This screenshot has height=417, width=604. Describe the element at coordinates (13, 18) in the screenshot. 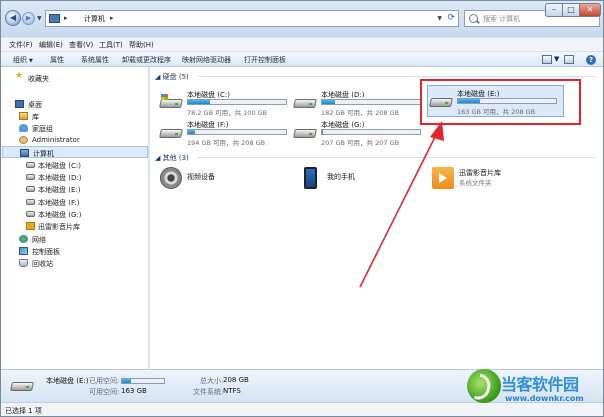

I see `back-button: ◀` at that location.